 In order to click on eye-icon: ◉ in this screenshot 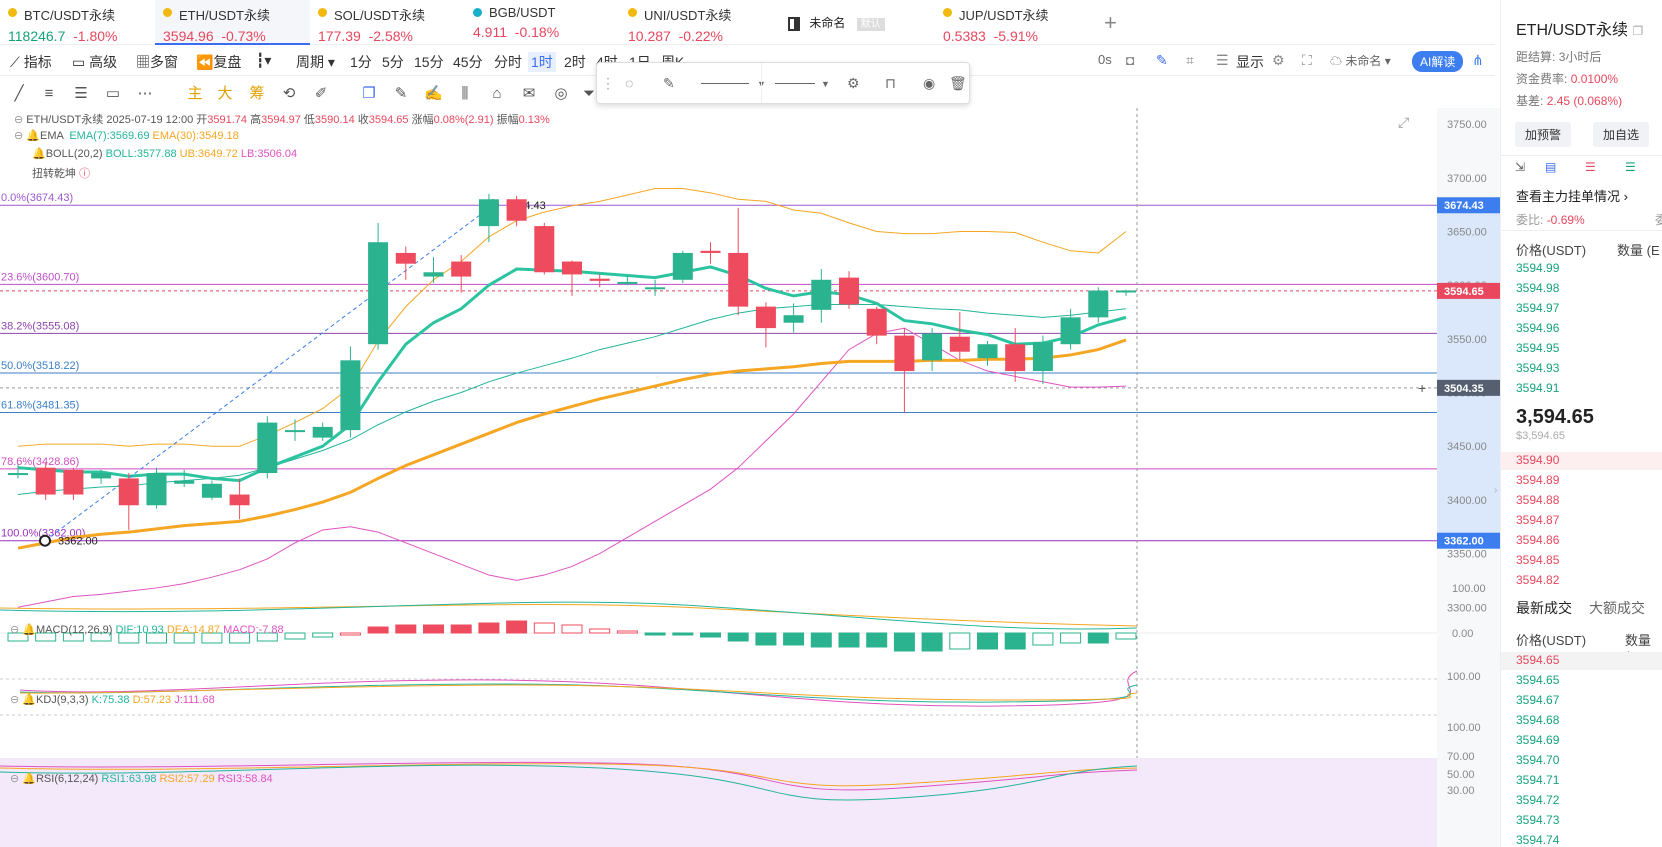, I will do `click(929, 83)`.